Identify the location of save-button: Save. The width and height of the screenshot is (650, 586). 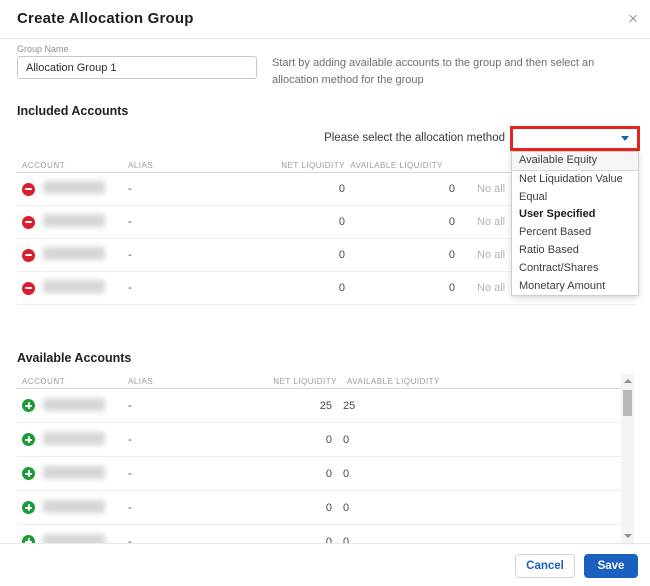
(611, 566).